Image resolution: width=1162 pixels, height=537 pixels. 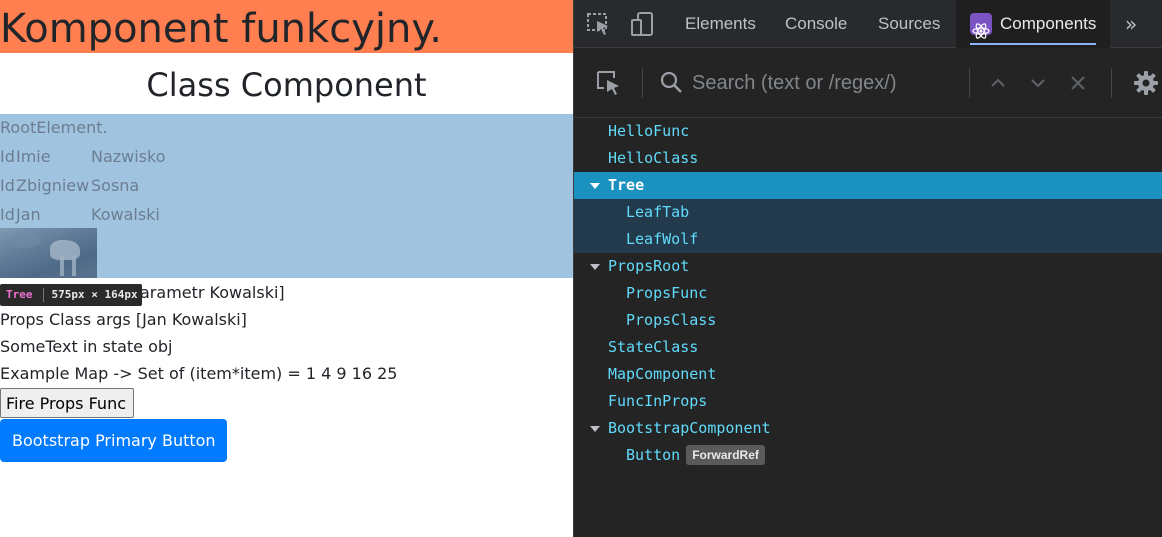 I want to click on device-toolbar-icon, so click(x=643, y=24).